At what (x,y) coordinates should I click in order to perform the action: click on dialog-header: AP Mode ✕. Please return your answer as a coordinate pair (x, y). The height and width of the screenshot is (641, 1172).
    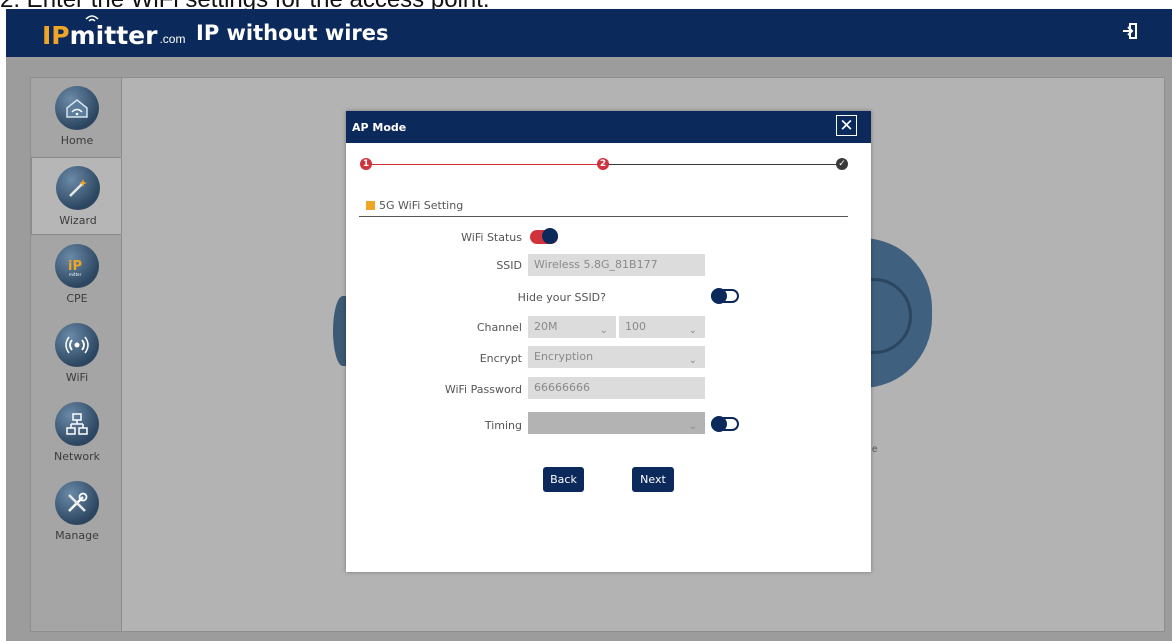
    Looking at the image, I should click on (608, 127).